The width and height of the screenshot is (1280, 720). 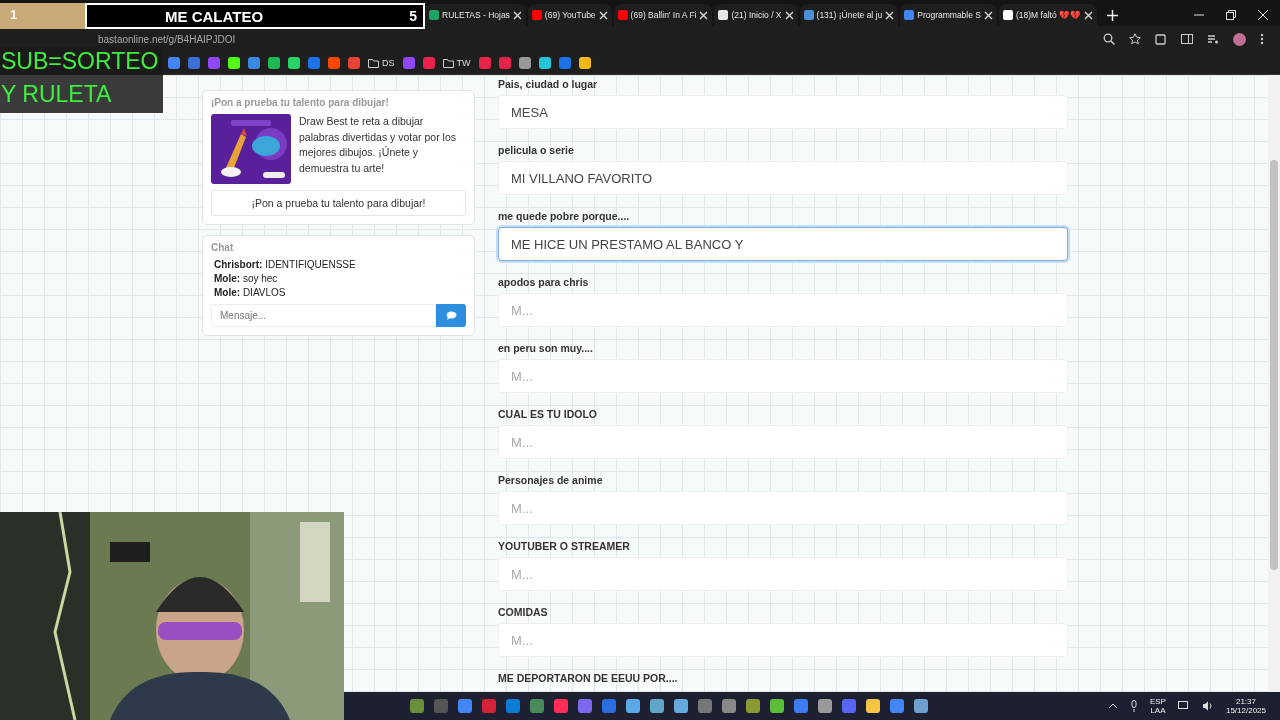 I want to click on star-icon, so click(x=1135, y=39).